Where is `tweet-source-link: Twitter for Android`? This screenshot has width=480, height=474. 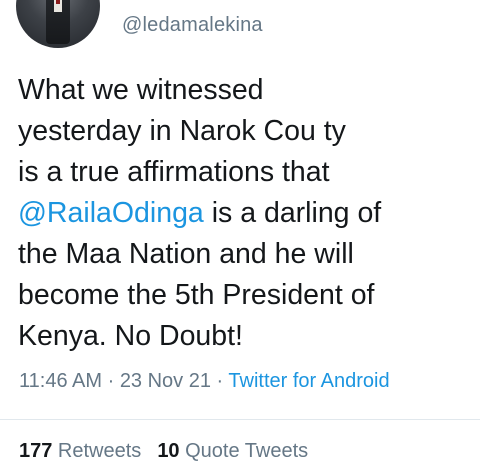 tweet-source-link: Twitter for Android is located at coordinates (308, 381).